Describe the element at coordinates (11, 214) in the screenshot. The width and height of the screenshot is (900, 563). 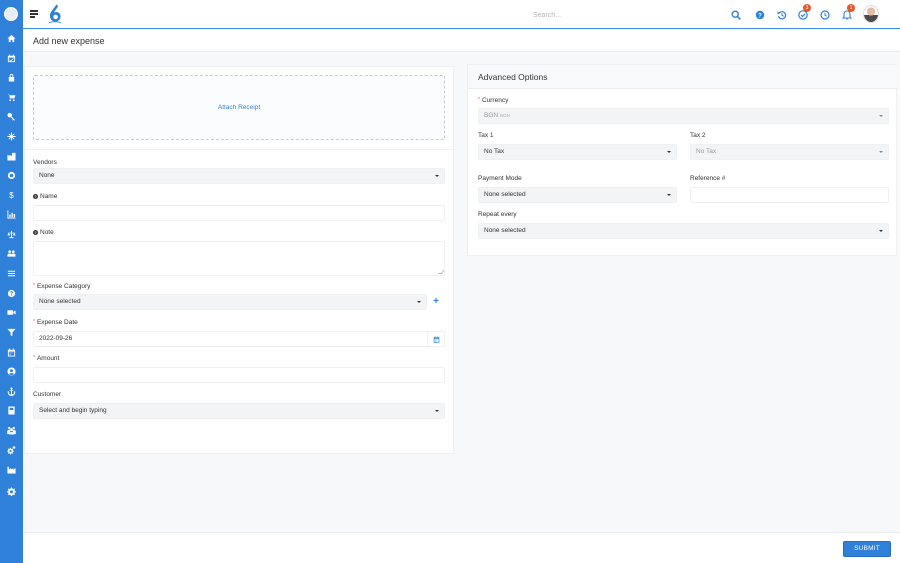
I see `bar-chart-icon` at that location.